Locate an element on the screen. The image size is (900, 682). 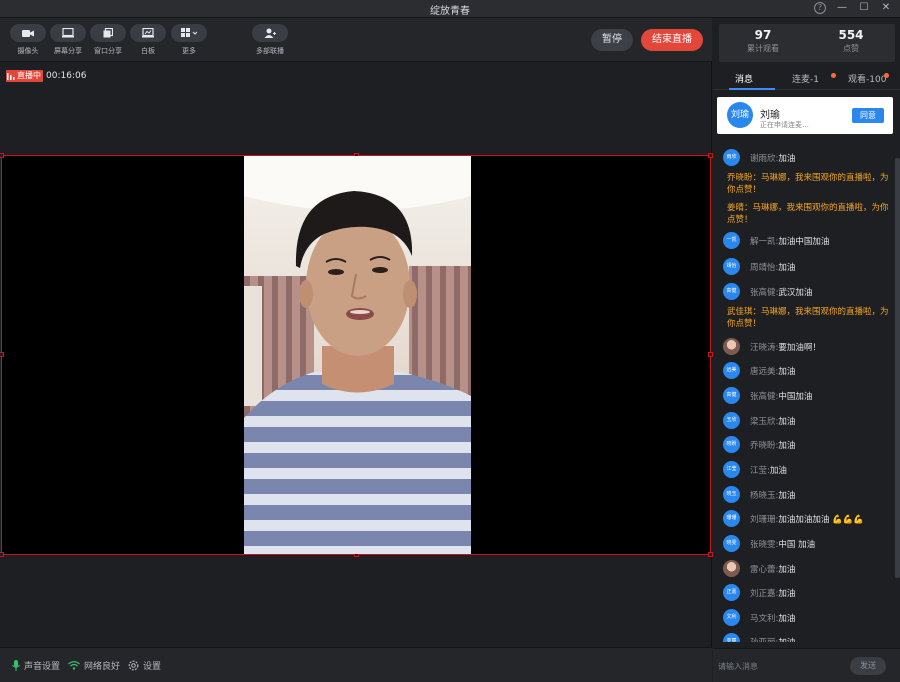
message-text: 要加油啊！ is located at coordinates (799, 347).